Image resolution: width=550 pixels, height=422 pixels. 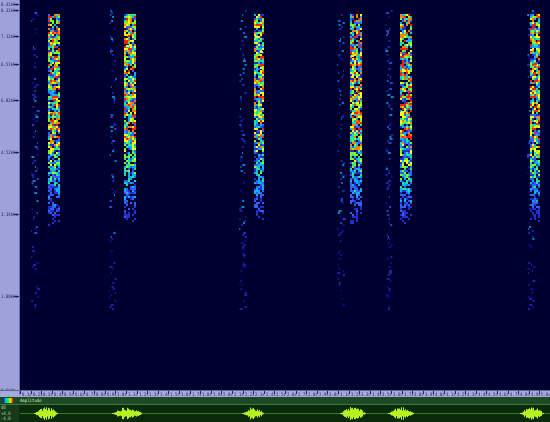 What do you see at coordinates (8, 400) in the screenshot?
I see `color-scale-swatch` at bounding box center [8, 400].